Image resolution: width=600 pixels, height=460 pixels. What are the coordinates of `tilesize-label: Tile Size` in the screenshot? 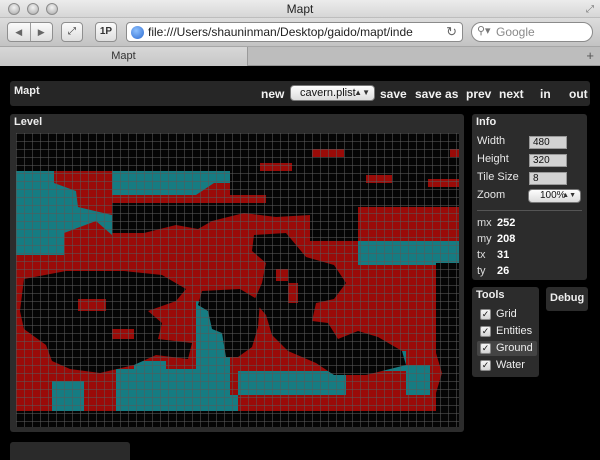 It's located at (498, 177).